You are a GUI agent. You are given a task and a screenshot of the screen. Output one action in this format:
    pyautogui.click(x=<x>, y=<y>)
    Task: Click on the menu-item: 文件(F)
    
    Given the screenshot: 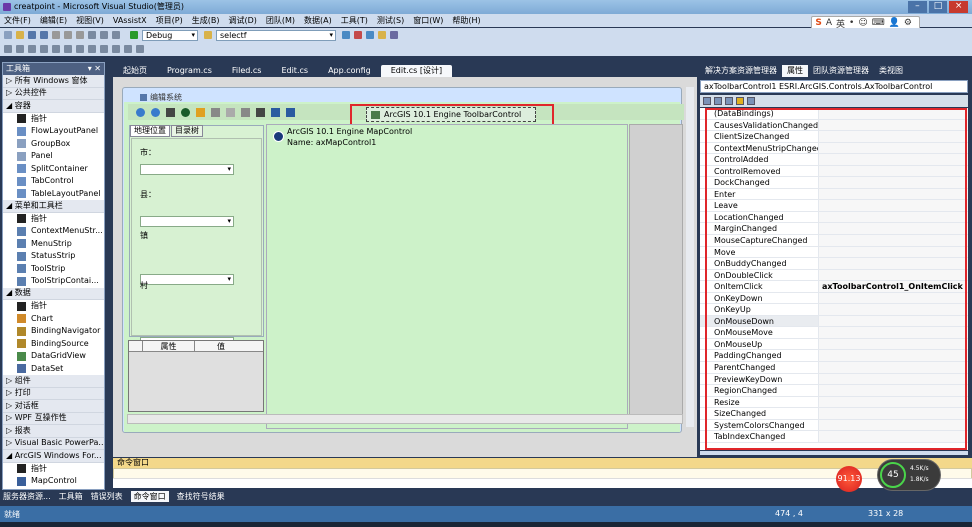 What is the action you would take?
    pyautogui.click(x=17, y=20)
    